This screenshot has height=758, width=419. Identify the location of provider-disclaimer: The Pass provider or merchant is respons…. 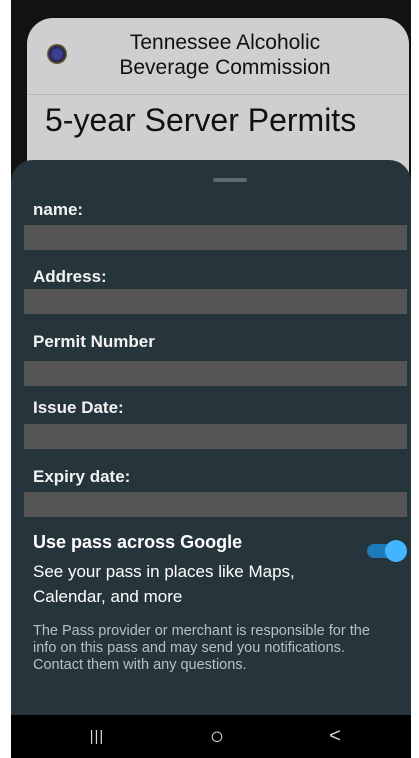
(201, 648).